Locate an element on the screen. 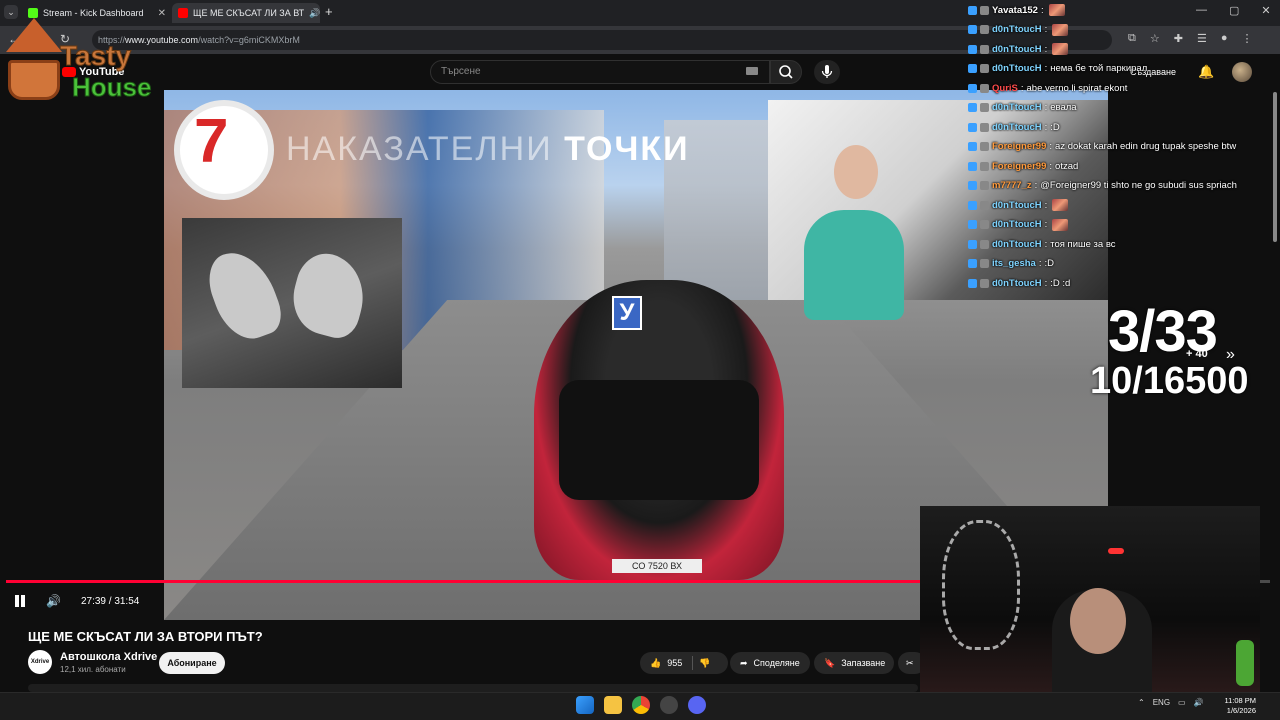 The width and height of the screenshot is (1280, 720). taskbar-apps is located at coordinates (641, 705).